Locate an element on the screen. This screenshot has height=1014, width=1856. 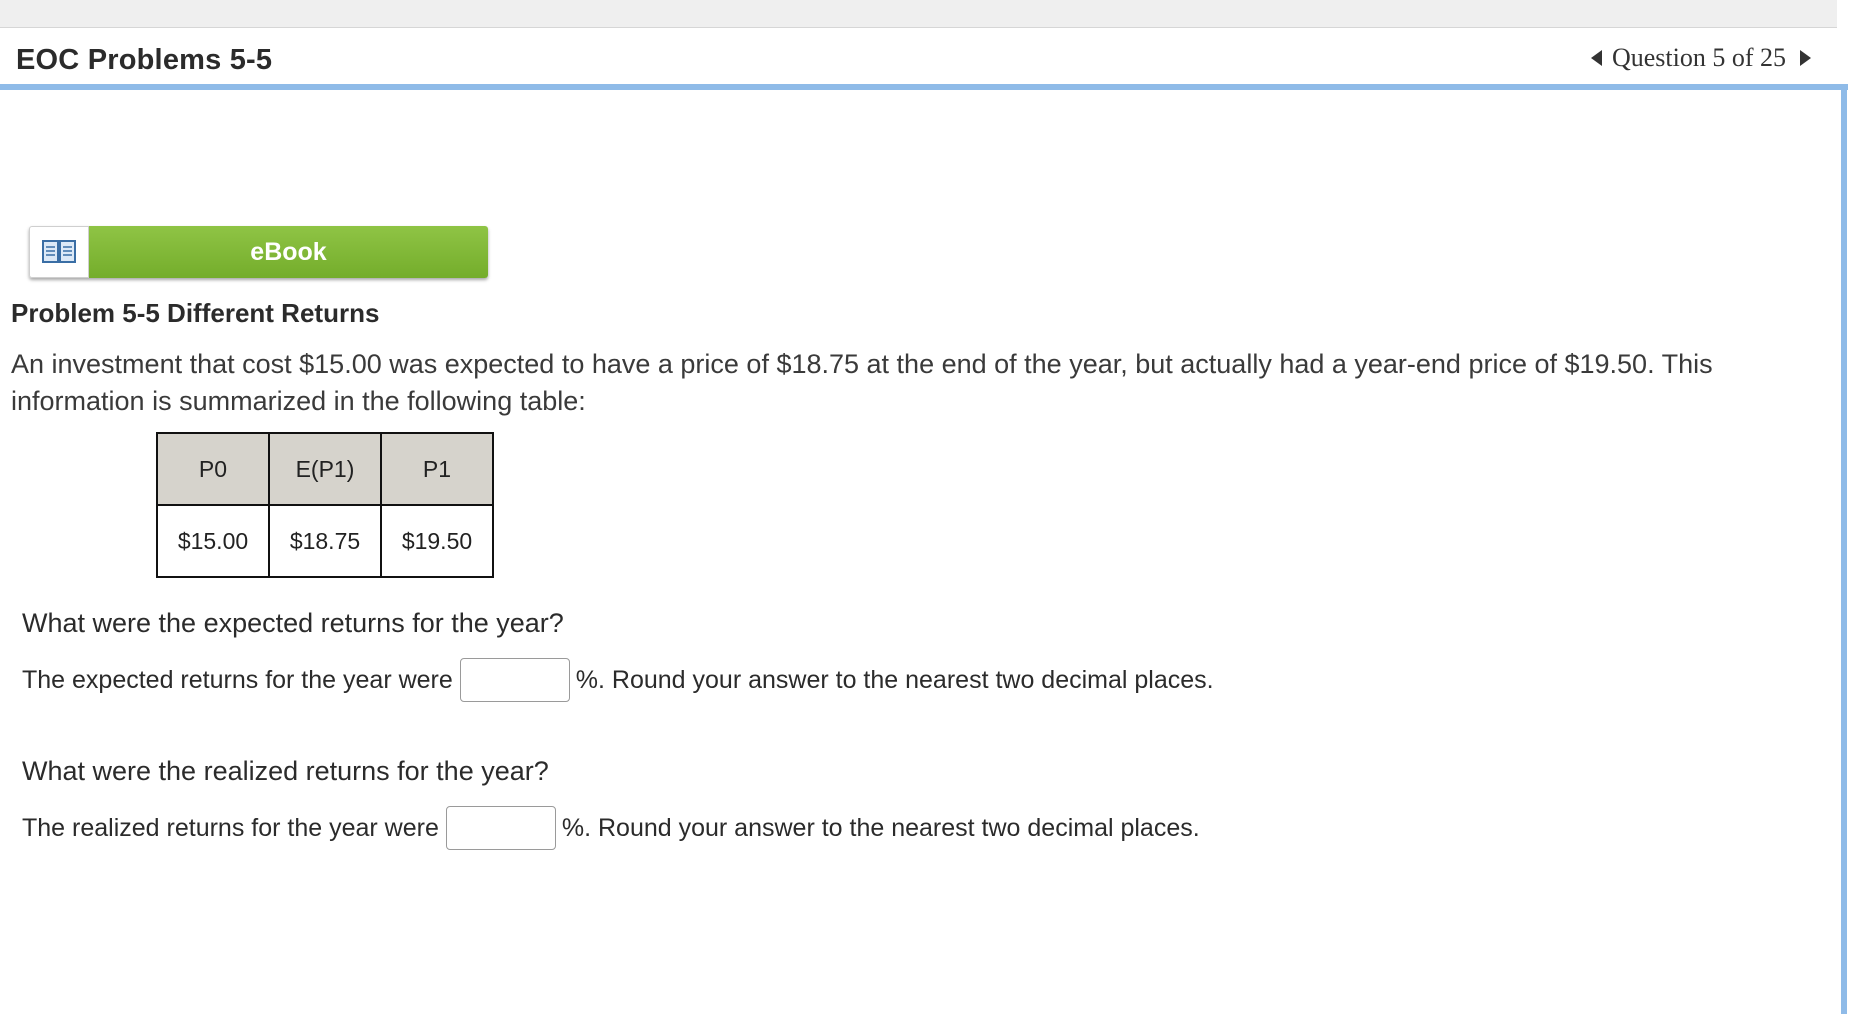
table-header-cell: E(P1) is located at coordinates (325, 469).